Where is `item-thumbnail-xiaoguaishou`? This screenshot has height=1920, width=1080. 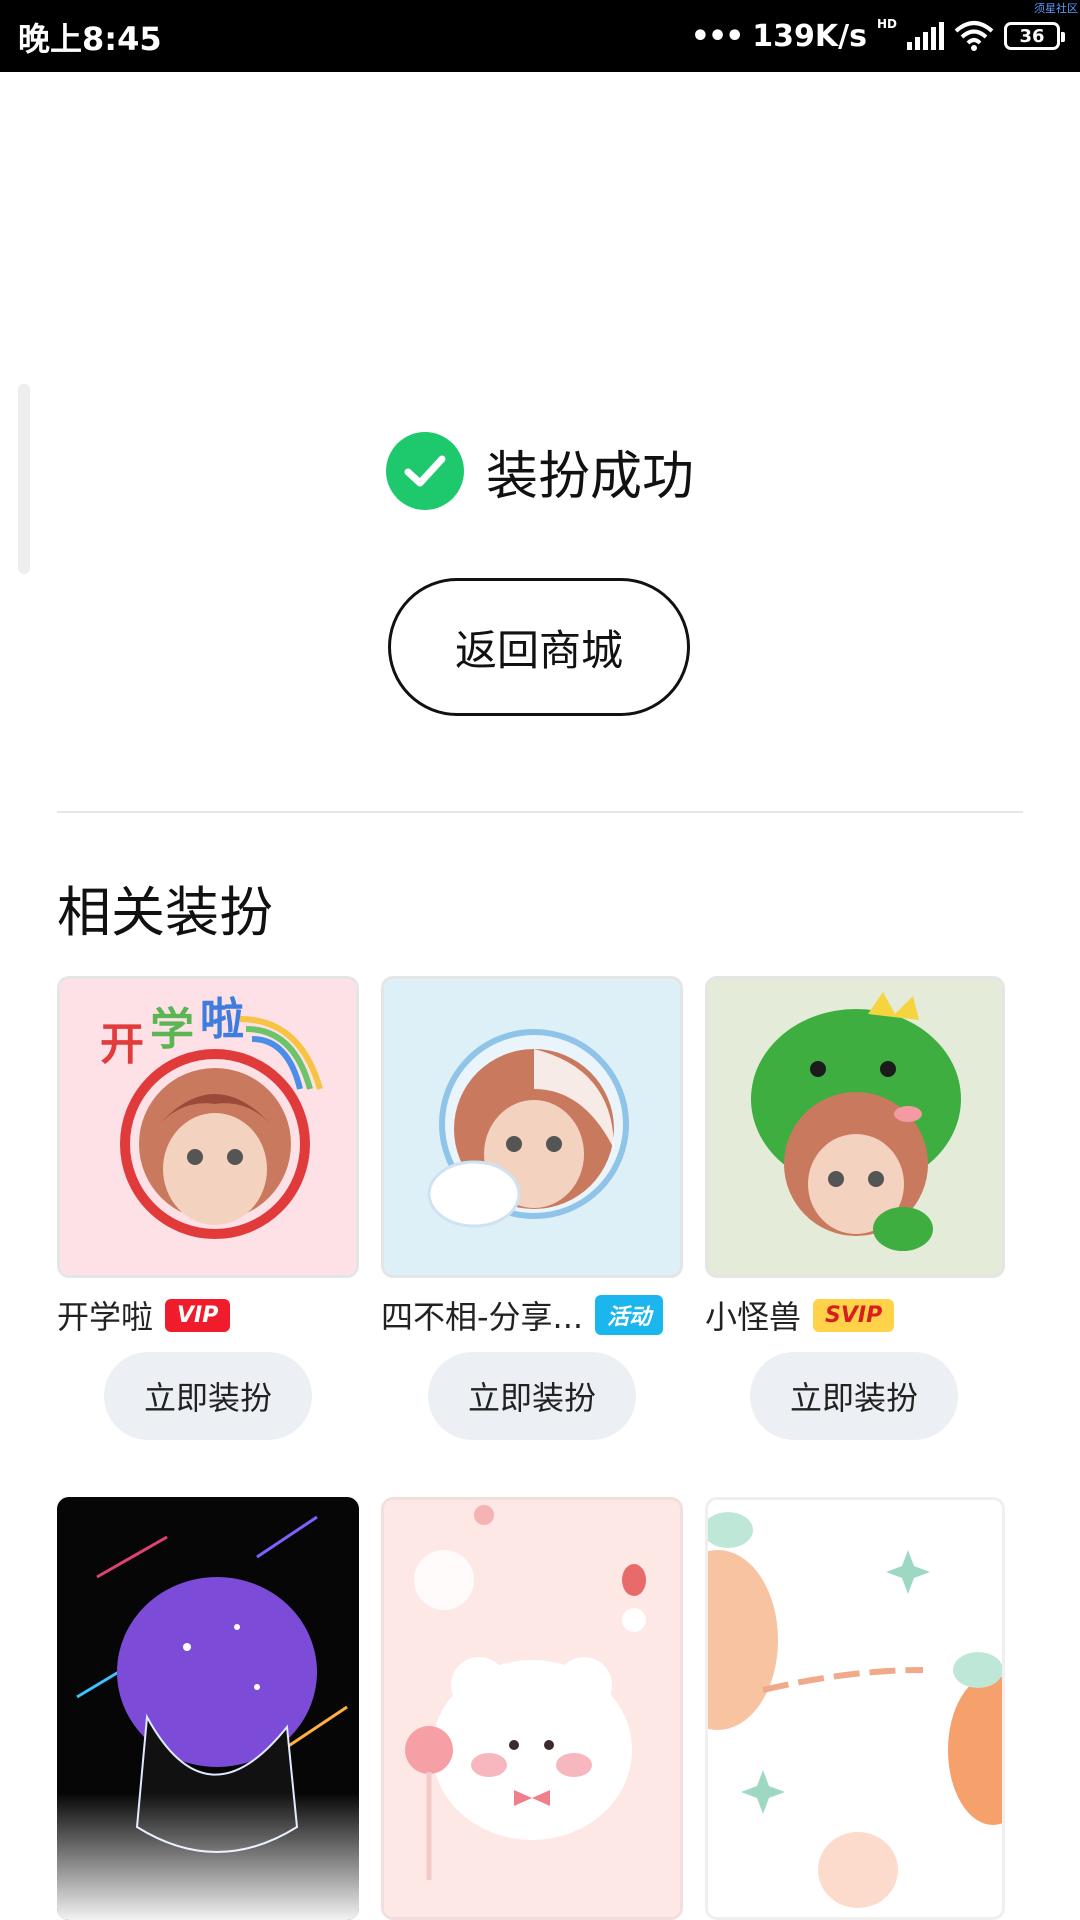
item-thumbnail-xiaoguaishou is located at coordinates (855, 1127).